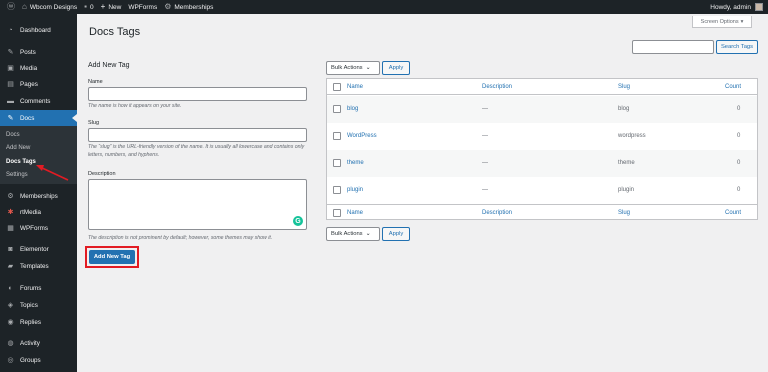 The height and width of the screenshot is (372, 768). I want to click on slug-label: Slug, so click(94, 123).